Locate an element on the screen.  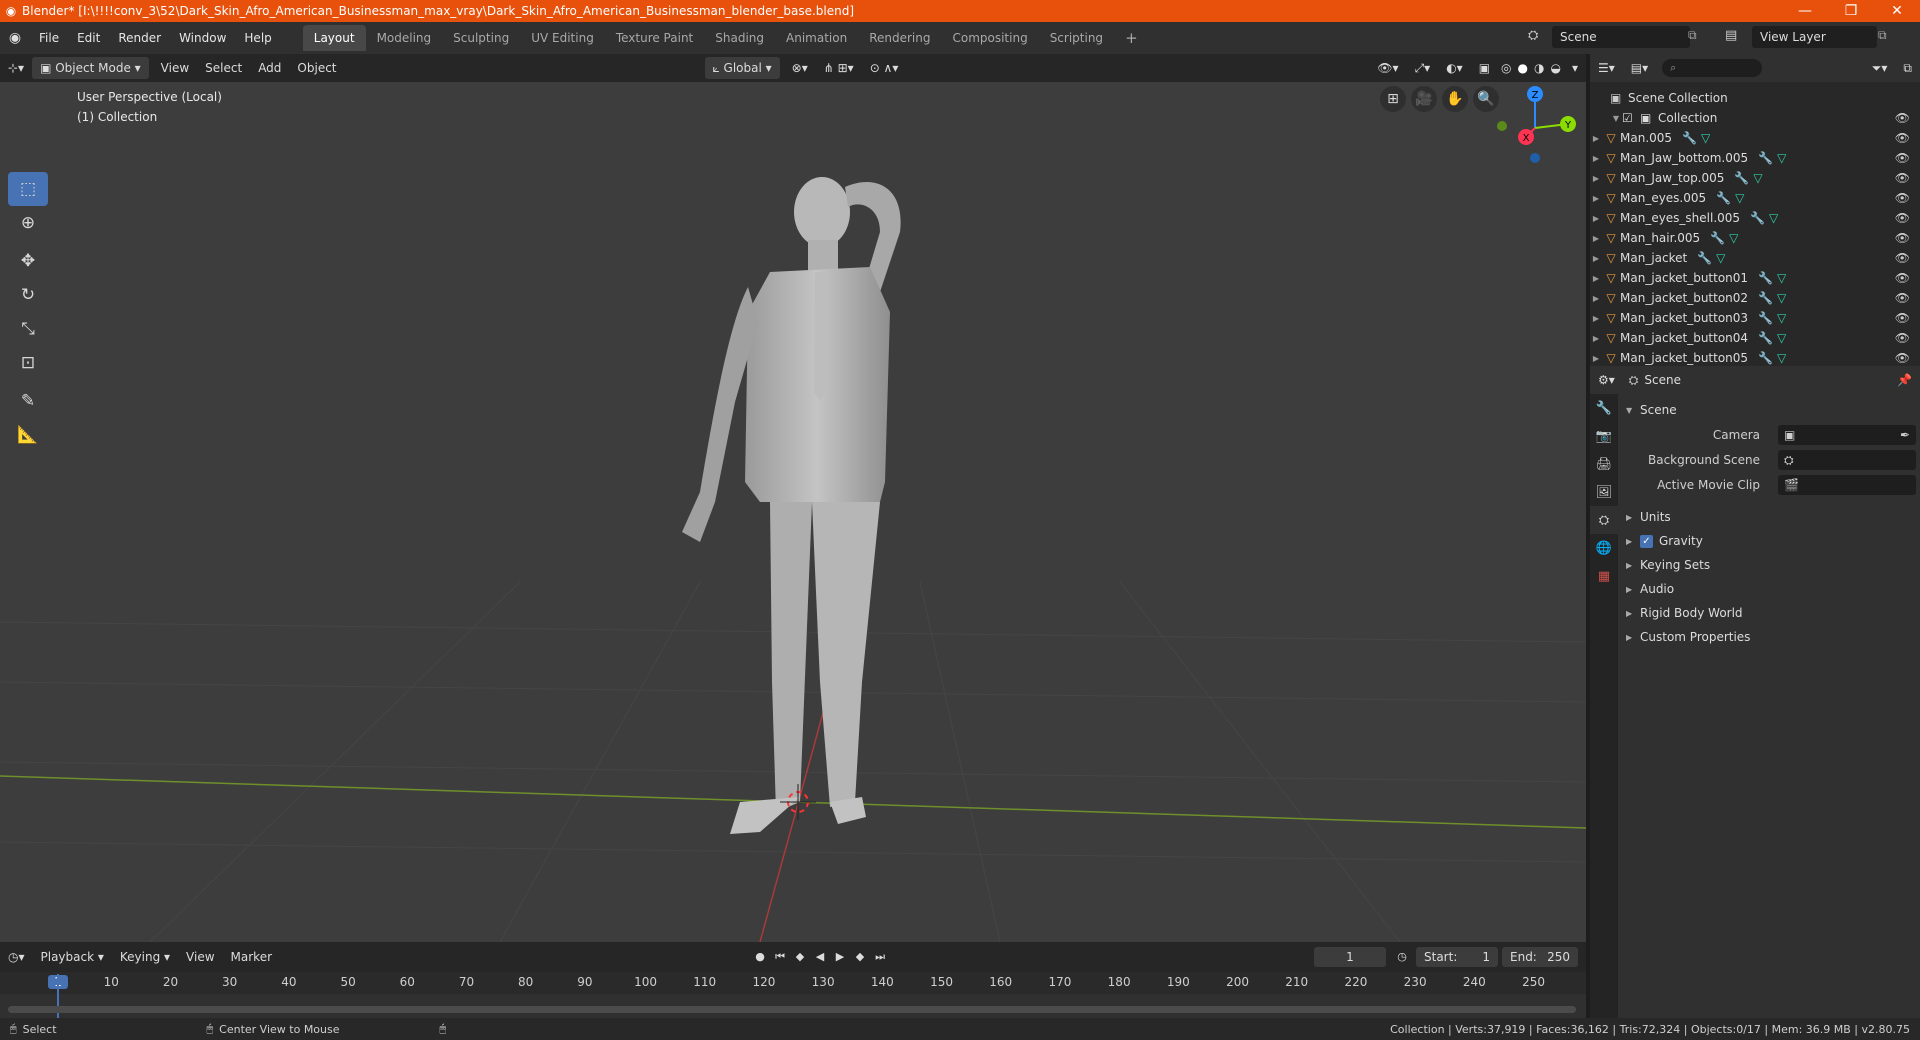
new-view-layer-icon: ⧉ is located at coordinates (1882, 35).